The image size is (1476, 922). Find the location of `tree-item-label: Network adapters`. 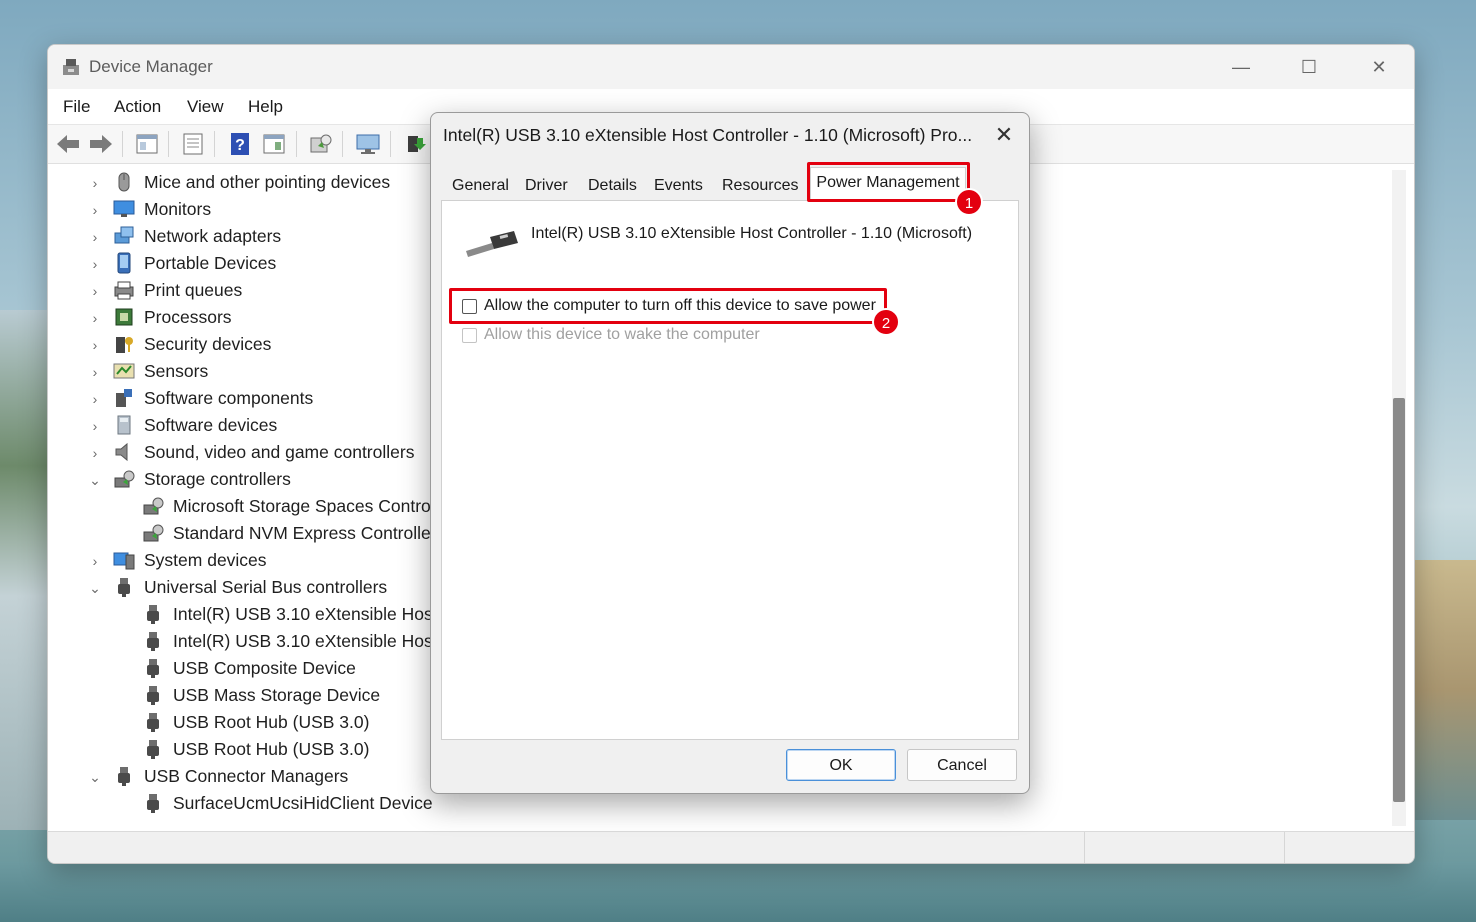

tree-item-label: Network adapters is located at coordinates (212, 236).